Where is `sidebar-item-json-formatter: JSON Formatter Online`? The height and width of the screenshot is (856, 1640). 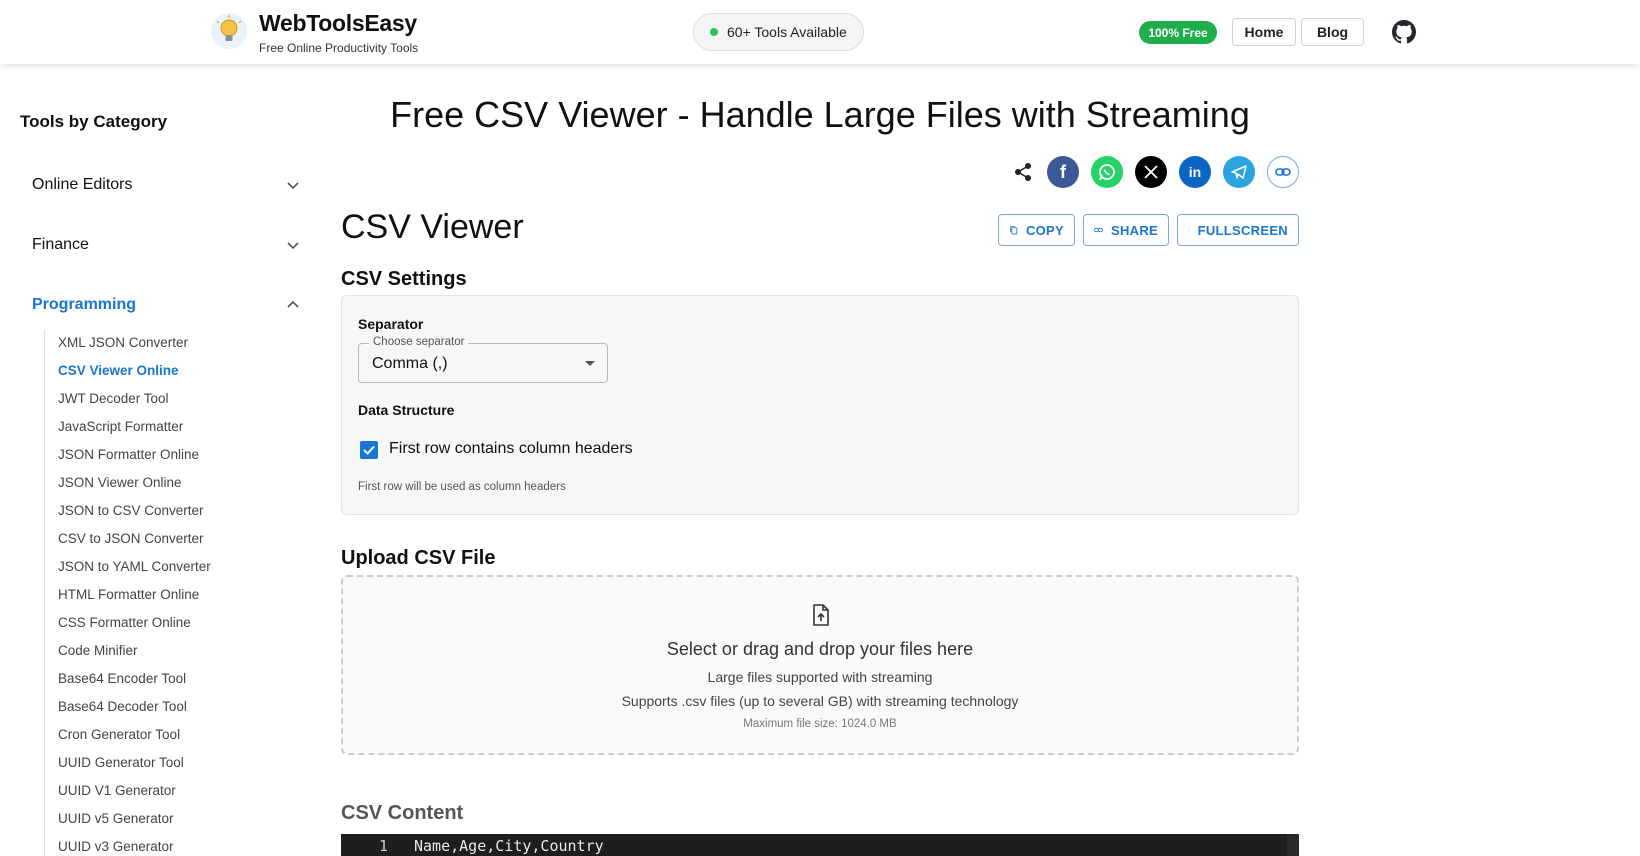
sidebar-item-json-formatter: JSON Formatter Online is located at coordinates (128, 455).